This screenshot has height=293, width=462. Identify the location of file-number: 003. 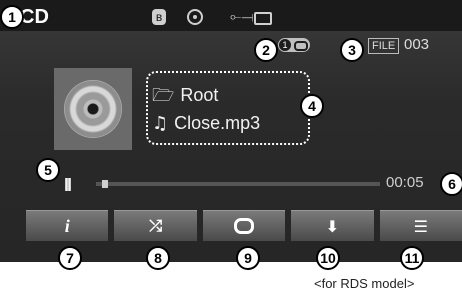
(417, 44).